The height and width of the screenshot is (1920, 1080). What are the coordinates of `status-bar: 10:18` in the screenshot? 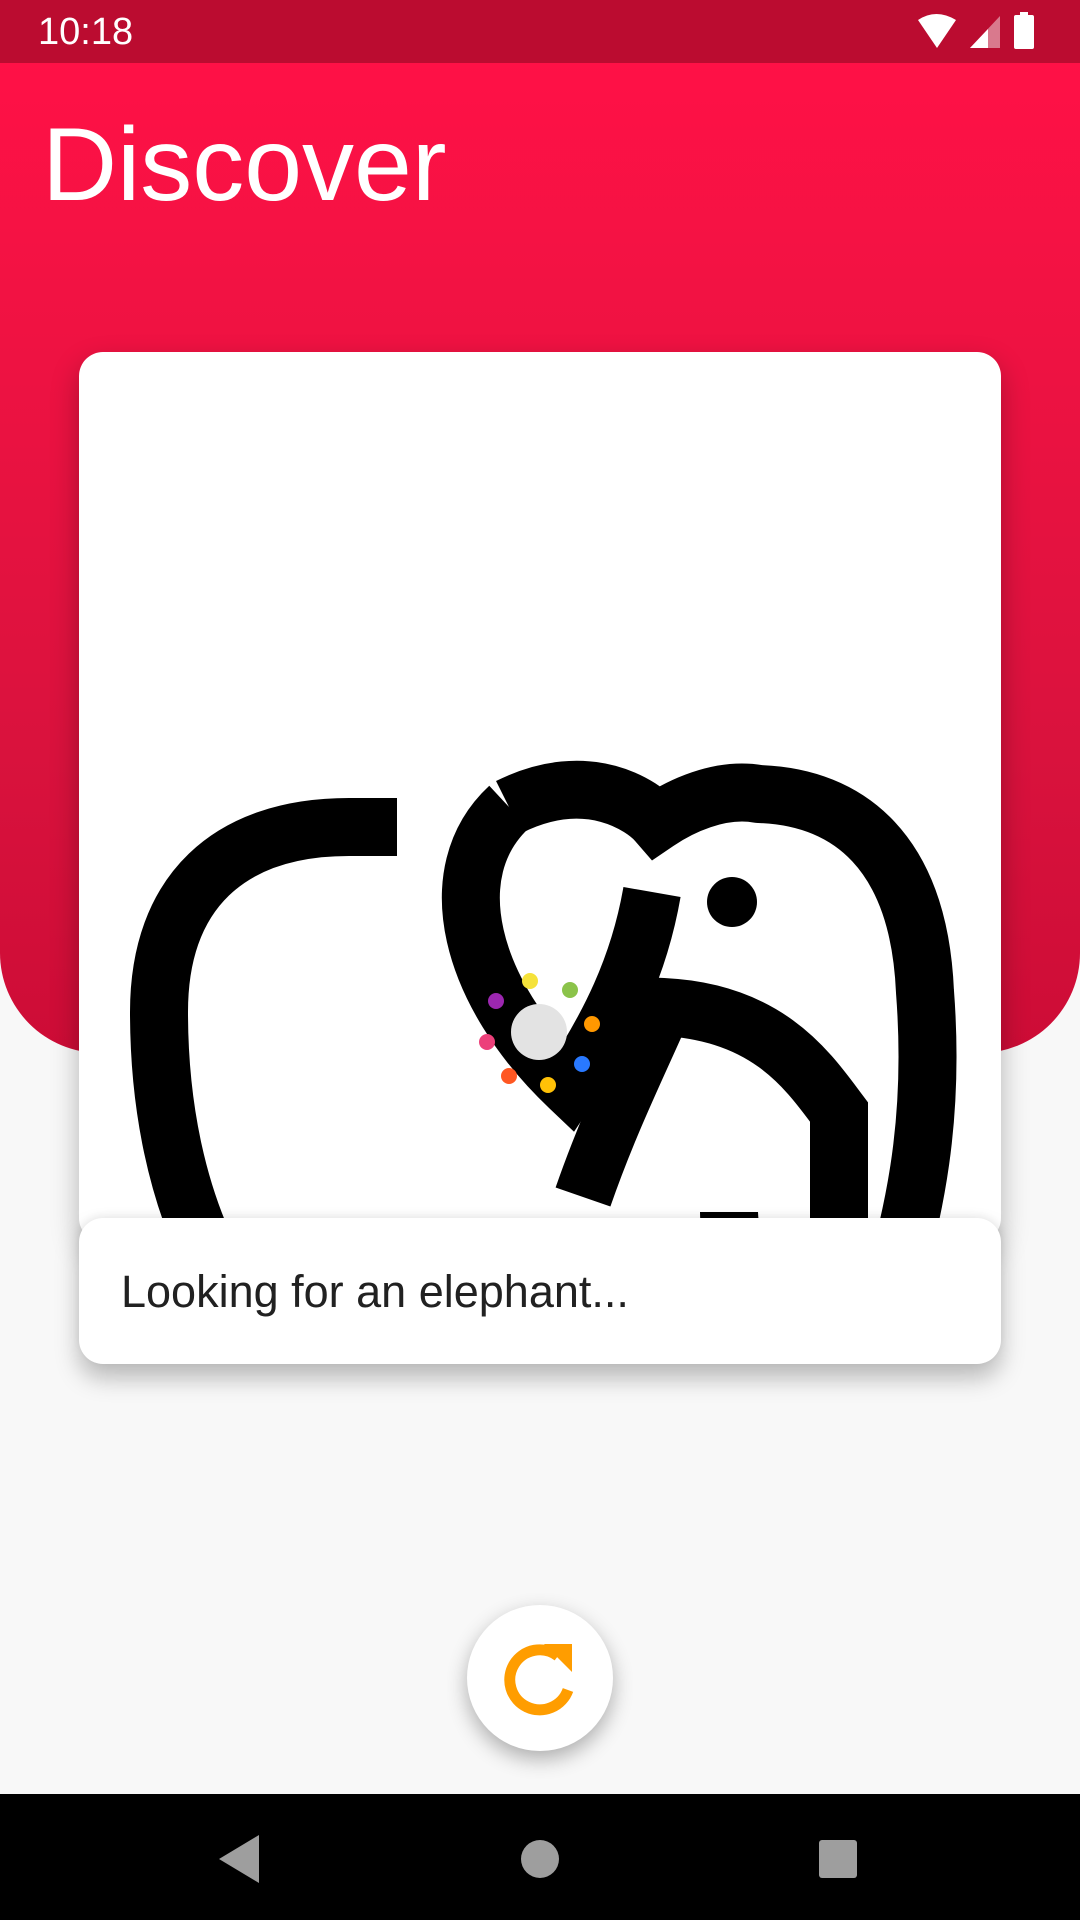 It's located at (540, 31).